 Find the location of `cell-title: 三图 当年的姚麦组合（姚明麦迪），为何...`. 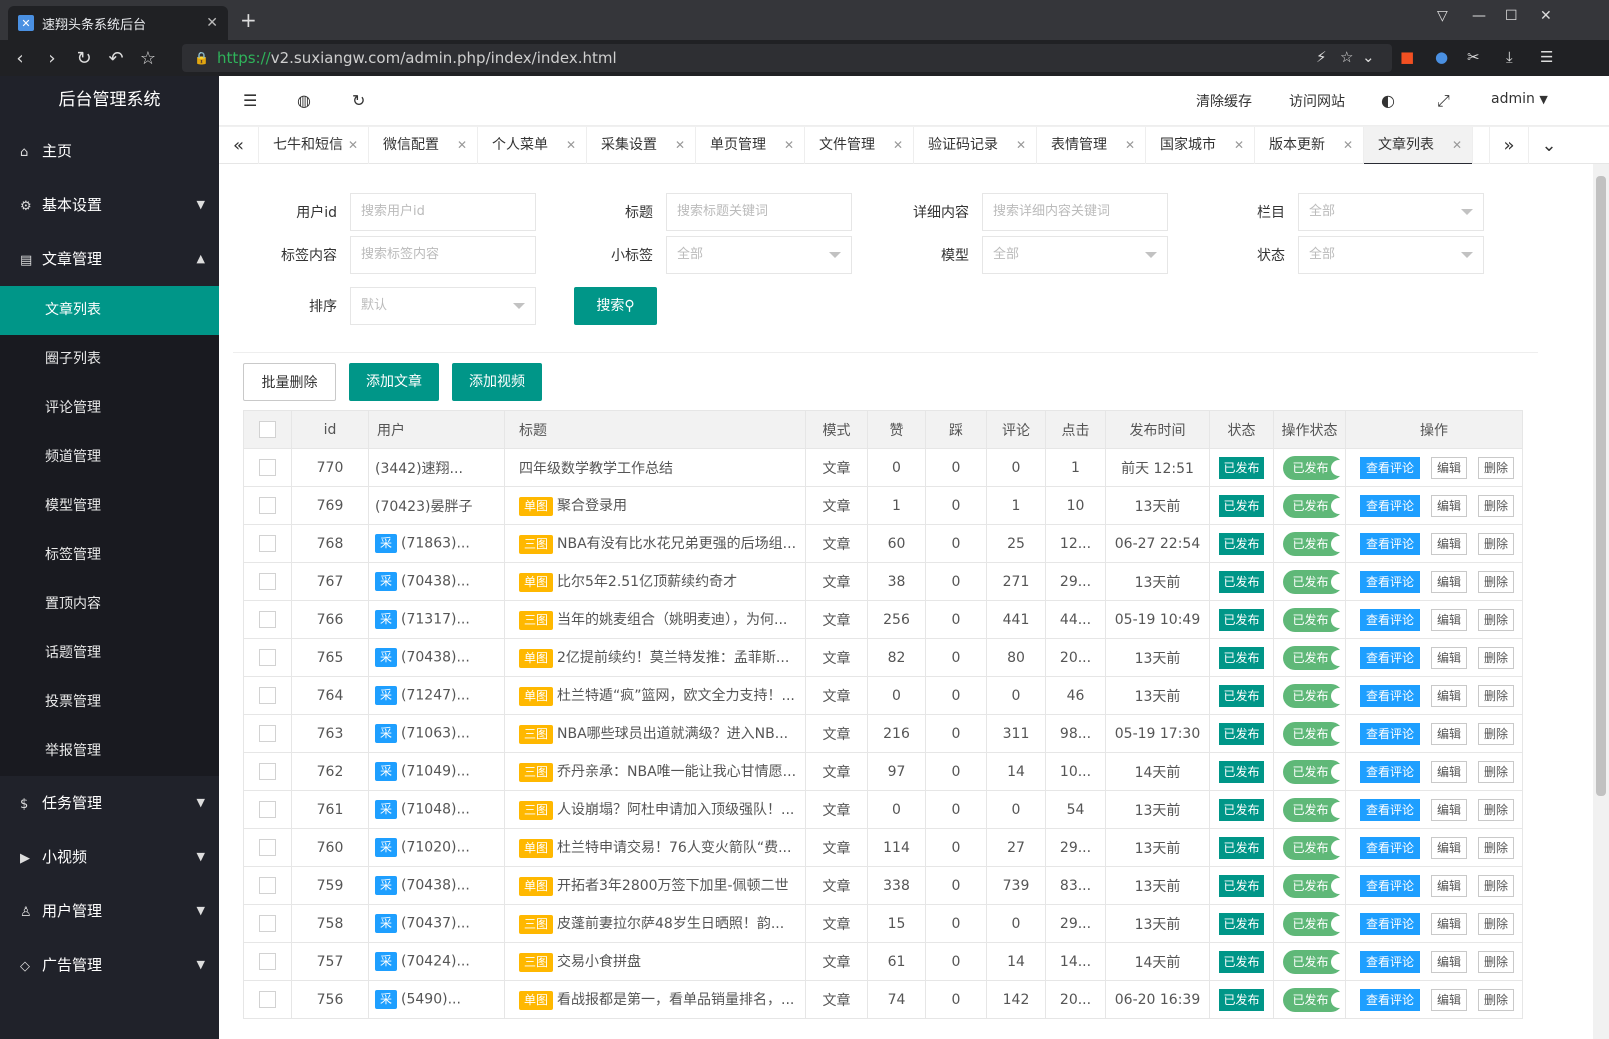

cell-title: 三图 当年的姚麦组合（姚明麦迪），为何... is located at coordinates (655, 619).